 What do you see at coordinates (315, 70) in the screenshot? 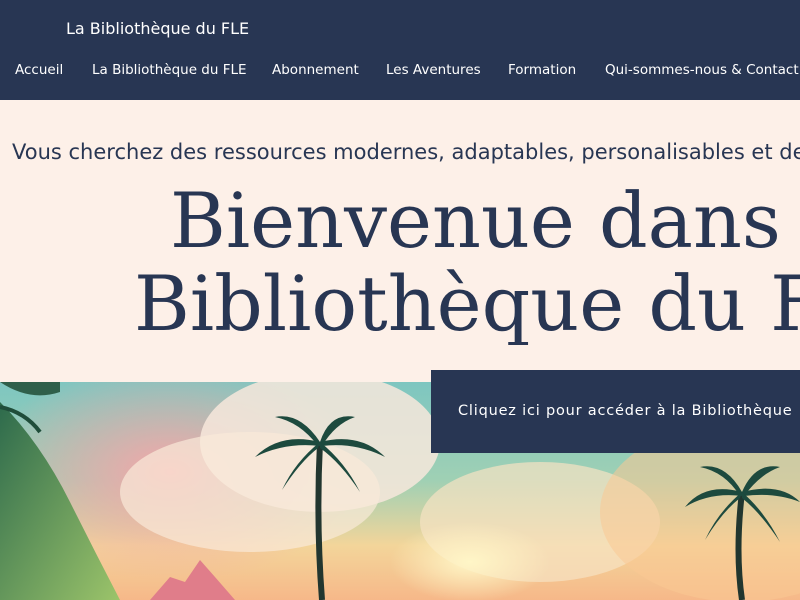
I see `nav-item-abonnement: Abonnement` at bounding box center [315, 70].